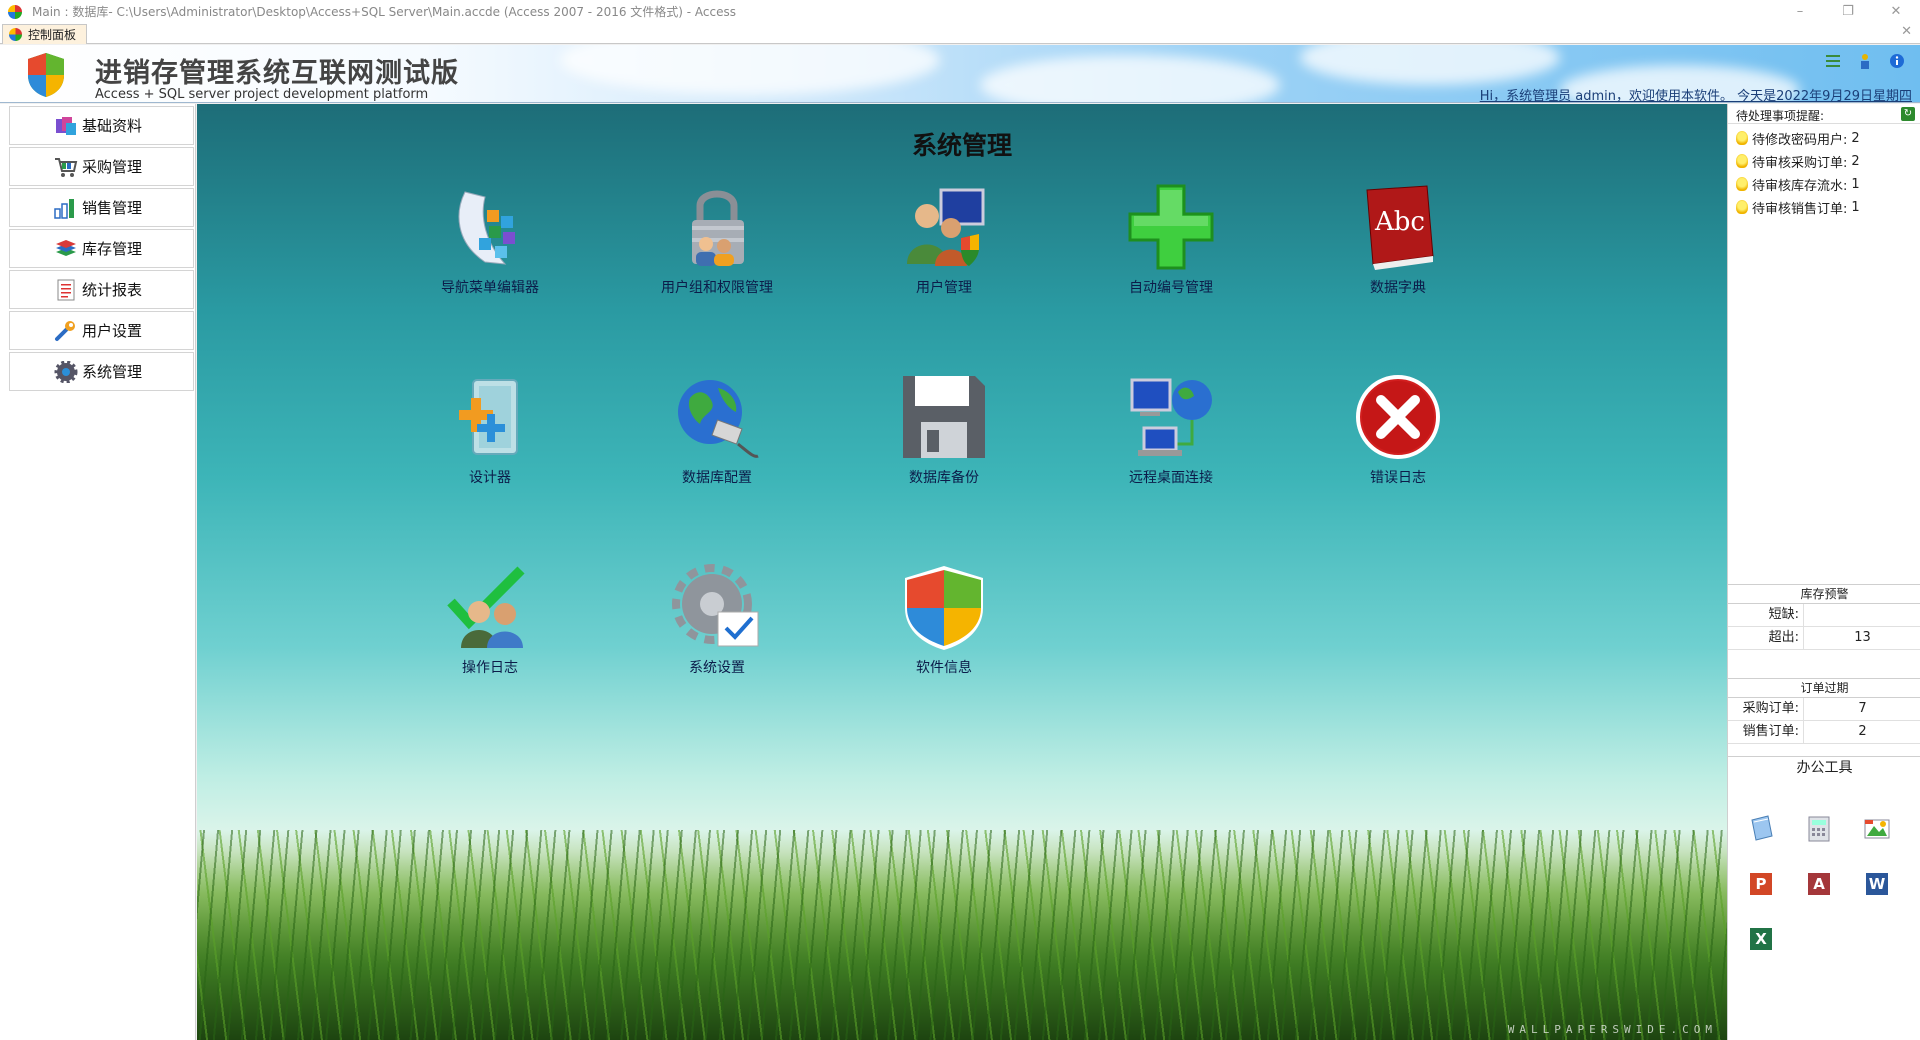 The height and width of the screenshot is (1040, 1920). Describe the element at coordinates (1824, 768) in the screenshot. I see `office-tools-title: 办公工具` at that location.